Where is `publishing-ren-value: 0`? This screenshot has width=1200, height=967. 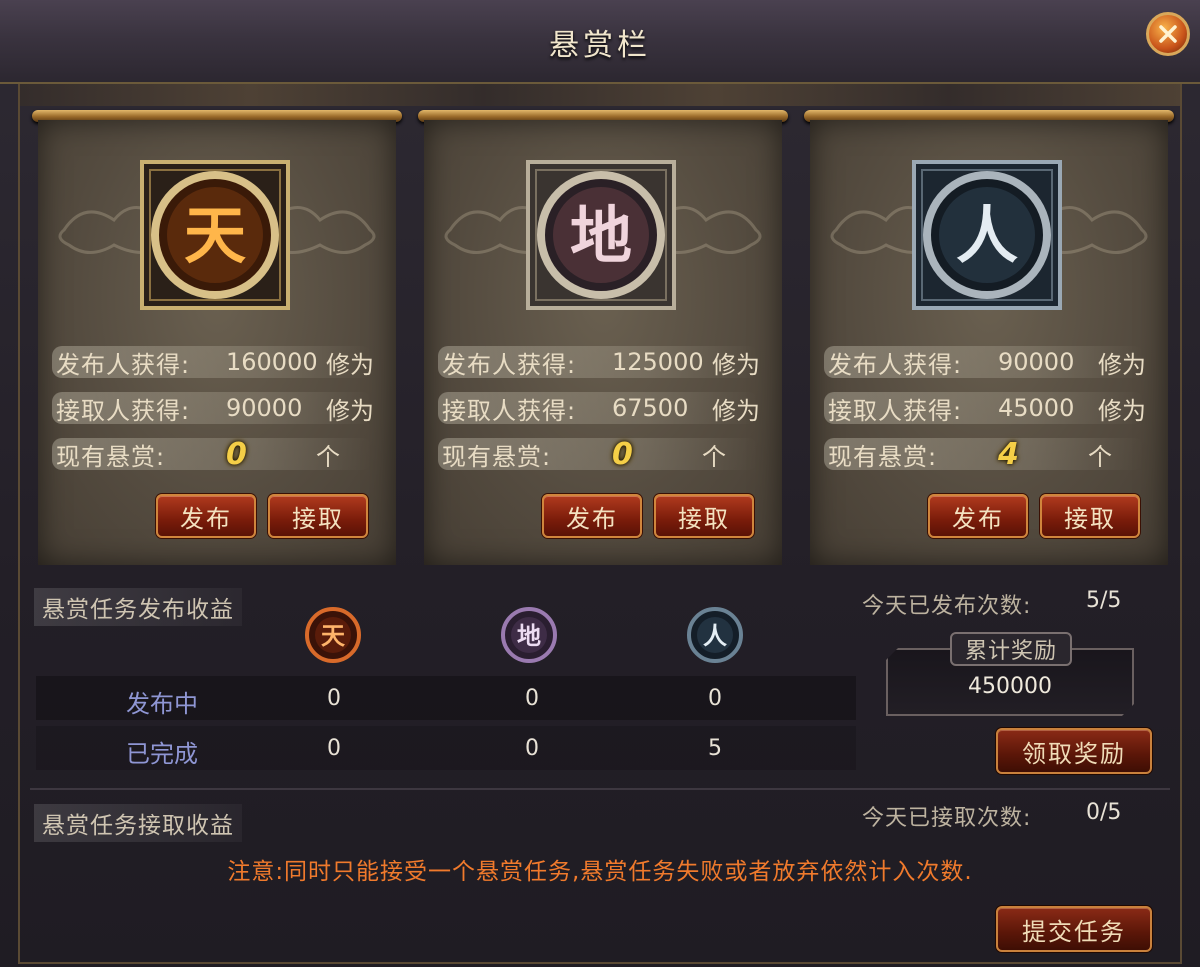
publishing-ren-value: 0 is located at coordinates (715, 698).